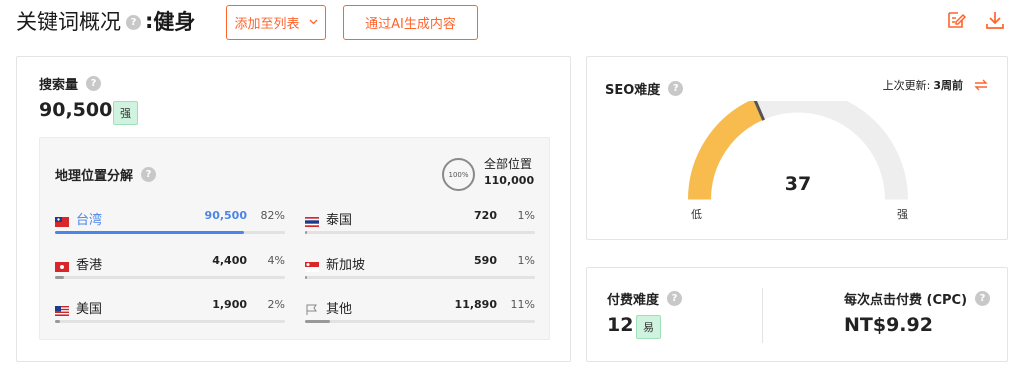  I want to click on cpc-label-text: 每次点击付费 (CPC), so click(906, 300).